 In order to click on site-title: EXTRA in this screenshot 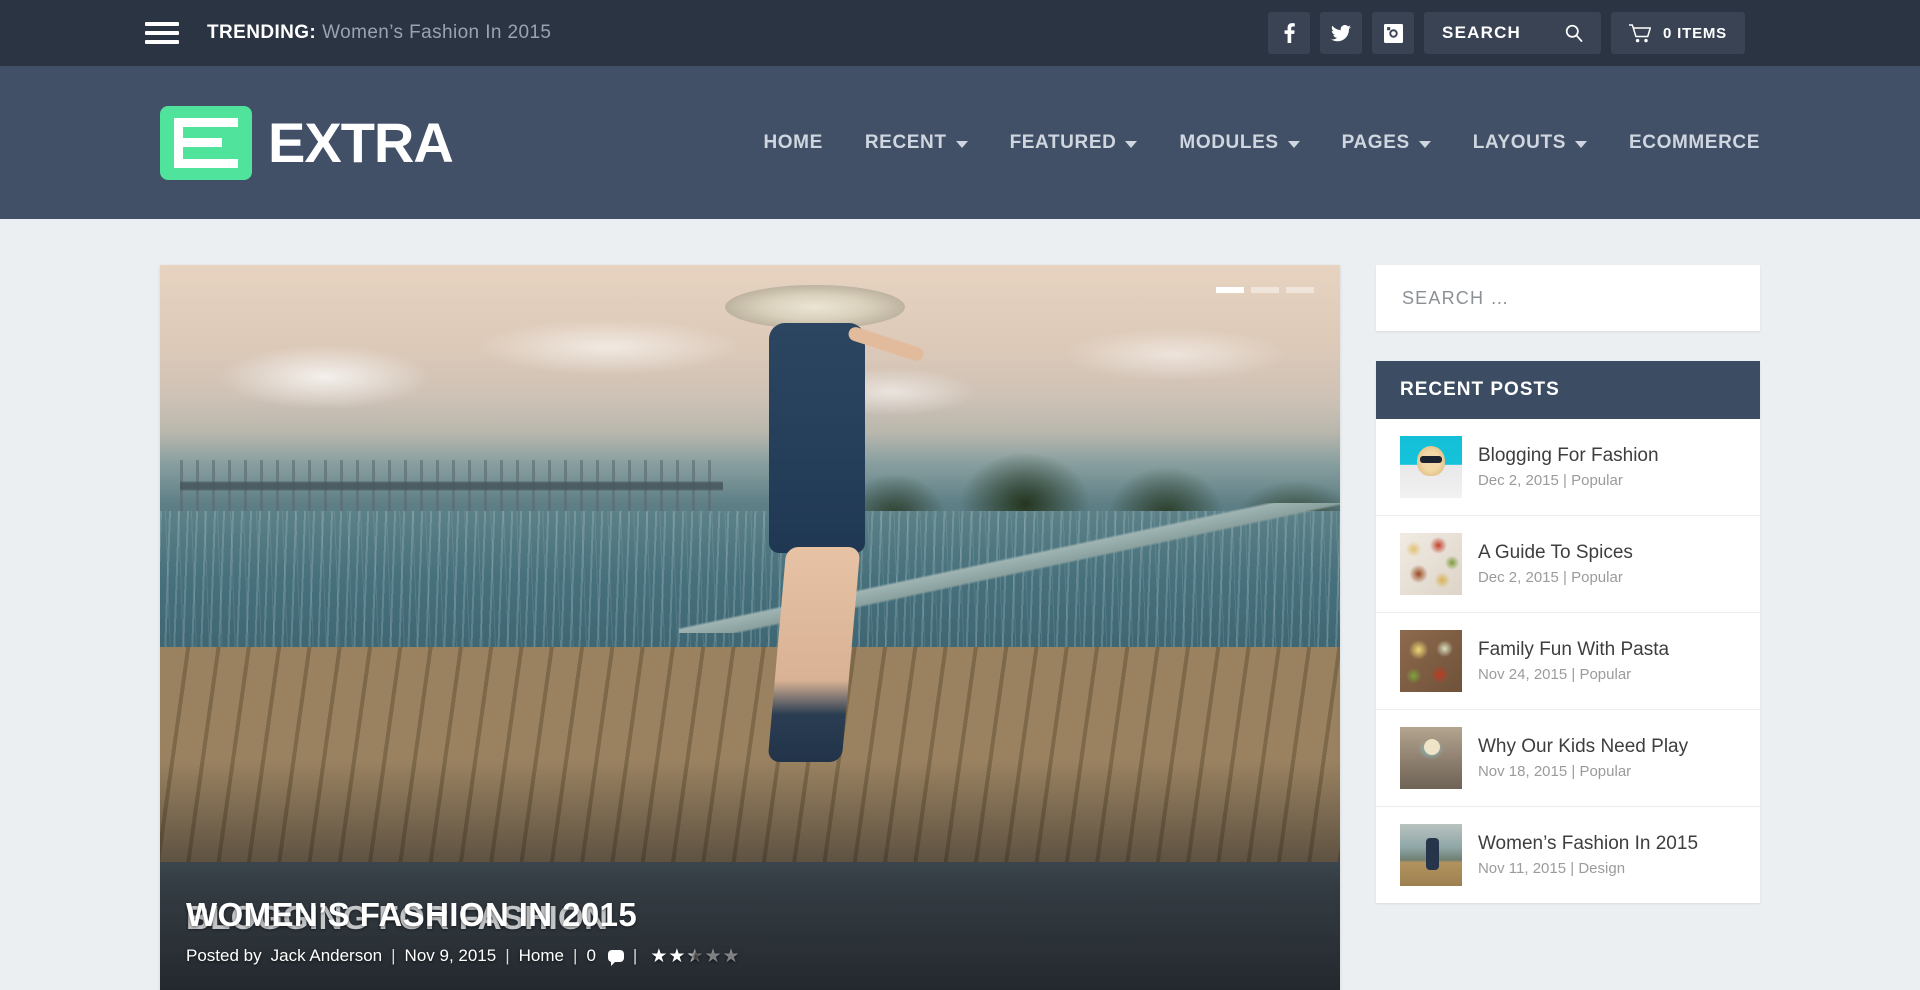, I will do `click(361, 142)`.